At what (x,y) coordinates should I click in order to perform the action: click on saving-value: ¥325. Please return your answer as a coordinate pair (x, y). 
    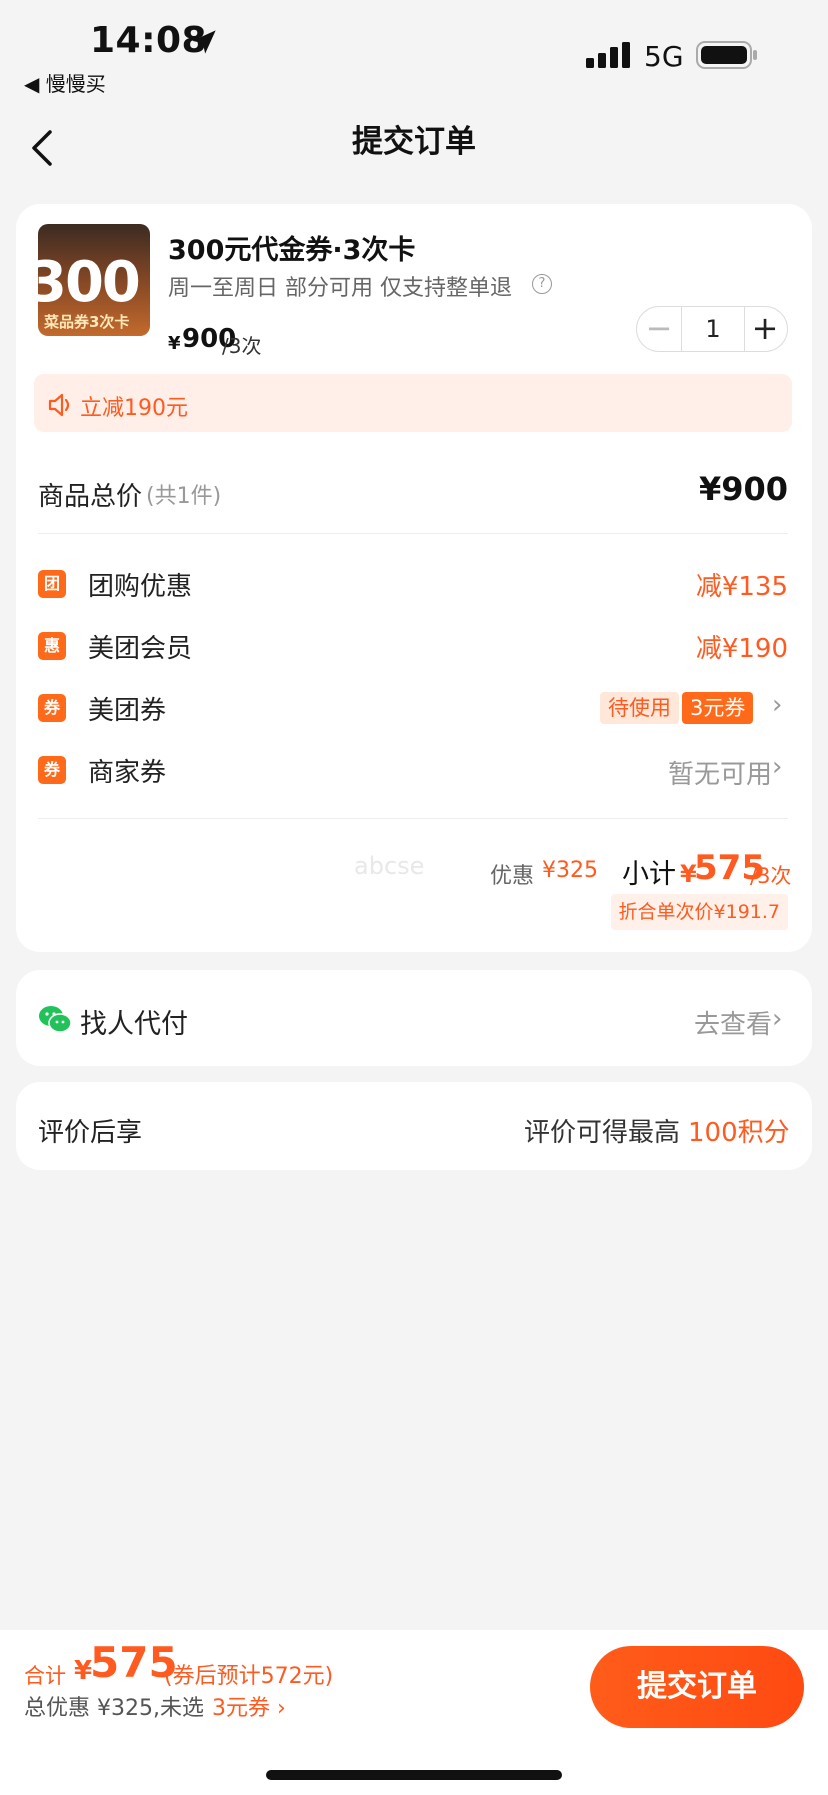
    Looking at the image, I should click on (570, 870).